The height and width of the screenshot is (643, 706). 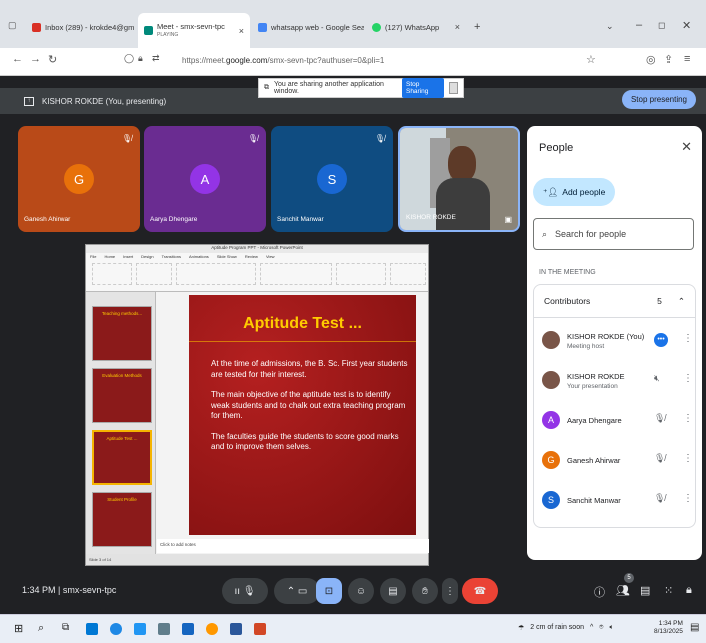 What do you see at coordinates (216, 274) in the screenshot?
I see `ribbon-font-group` at bounding box center [216, 274].